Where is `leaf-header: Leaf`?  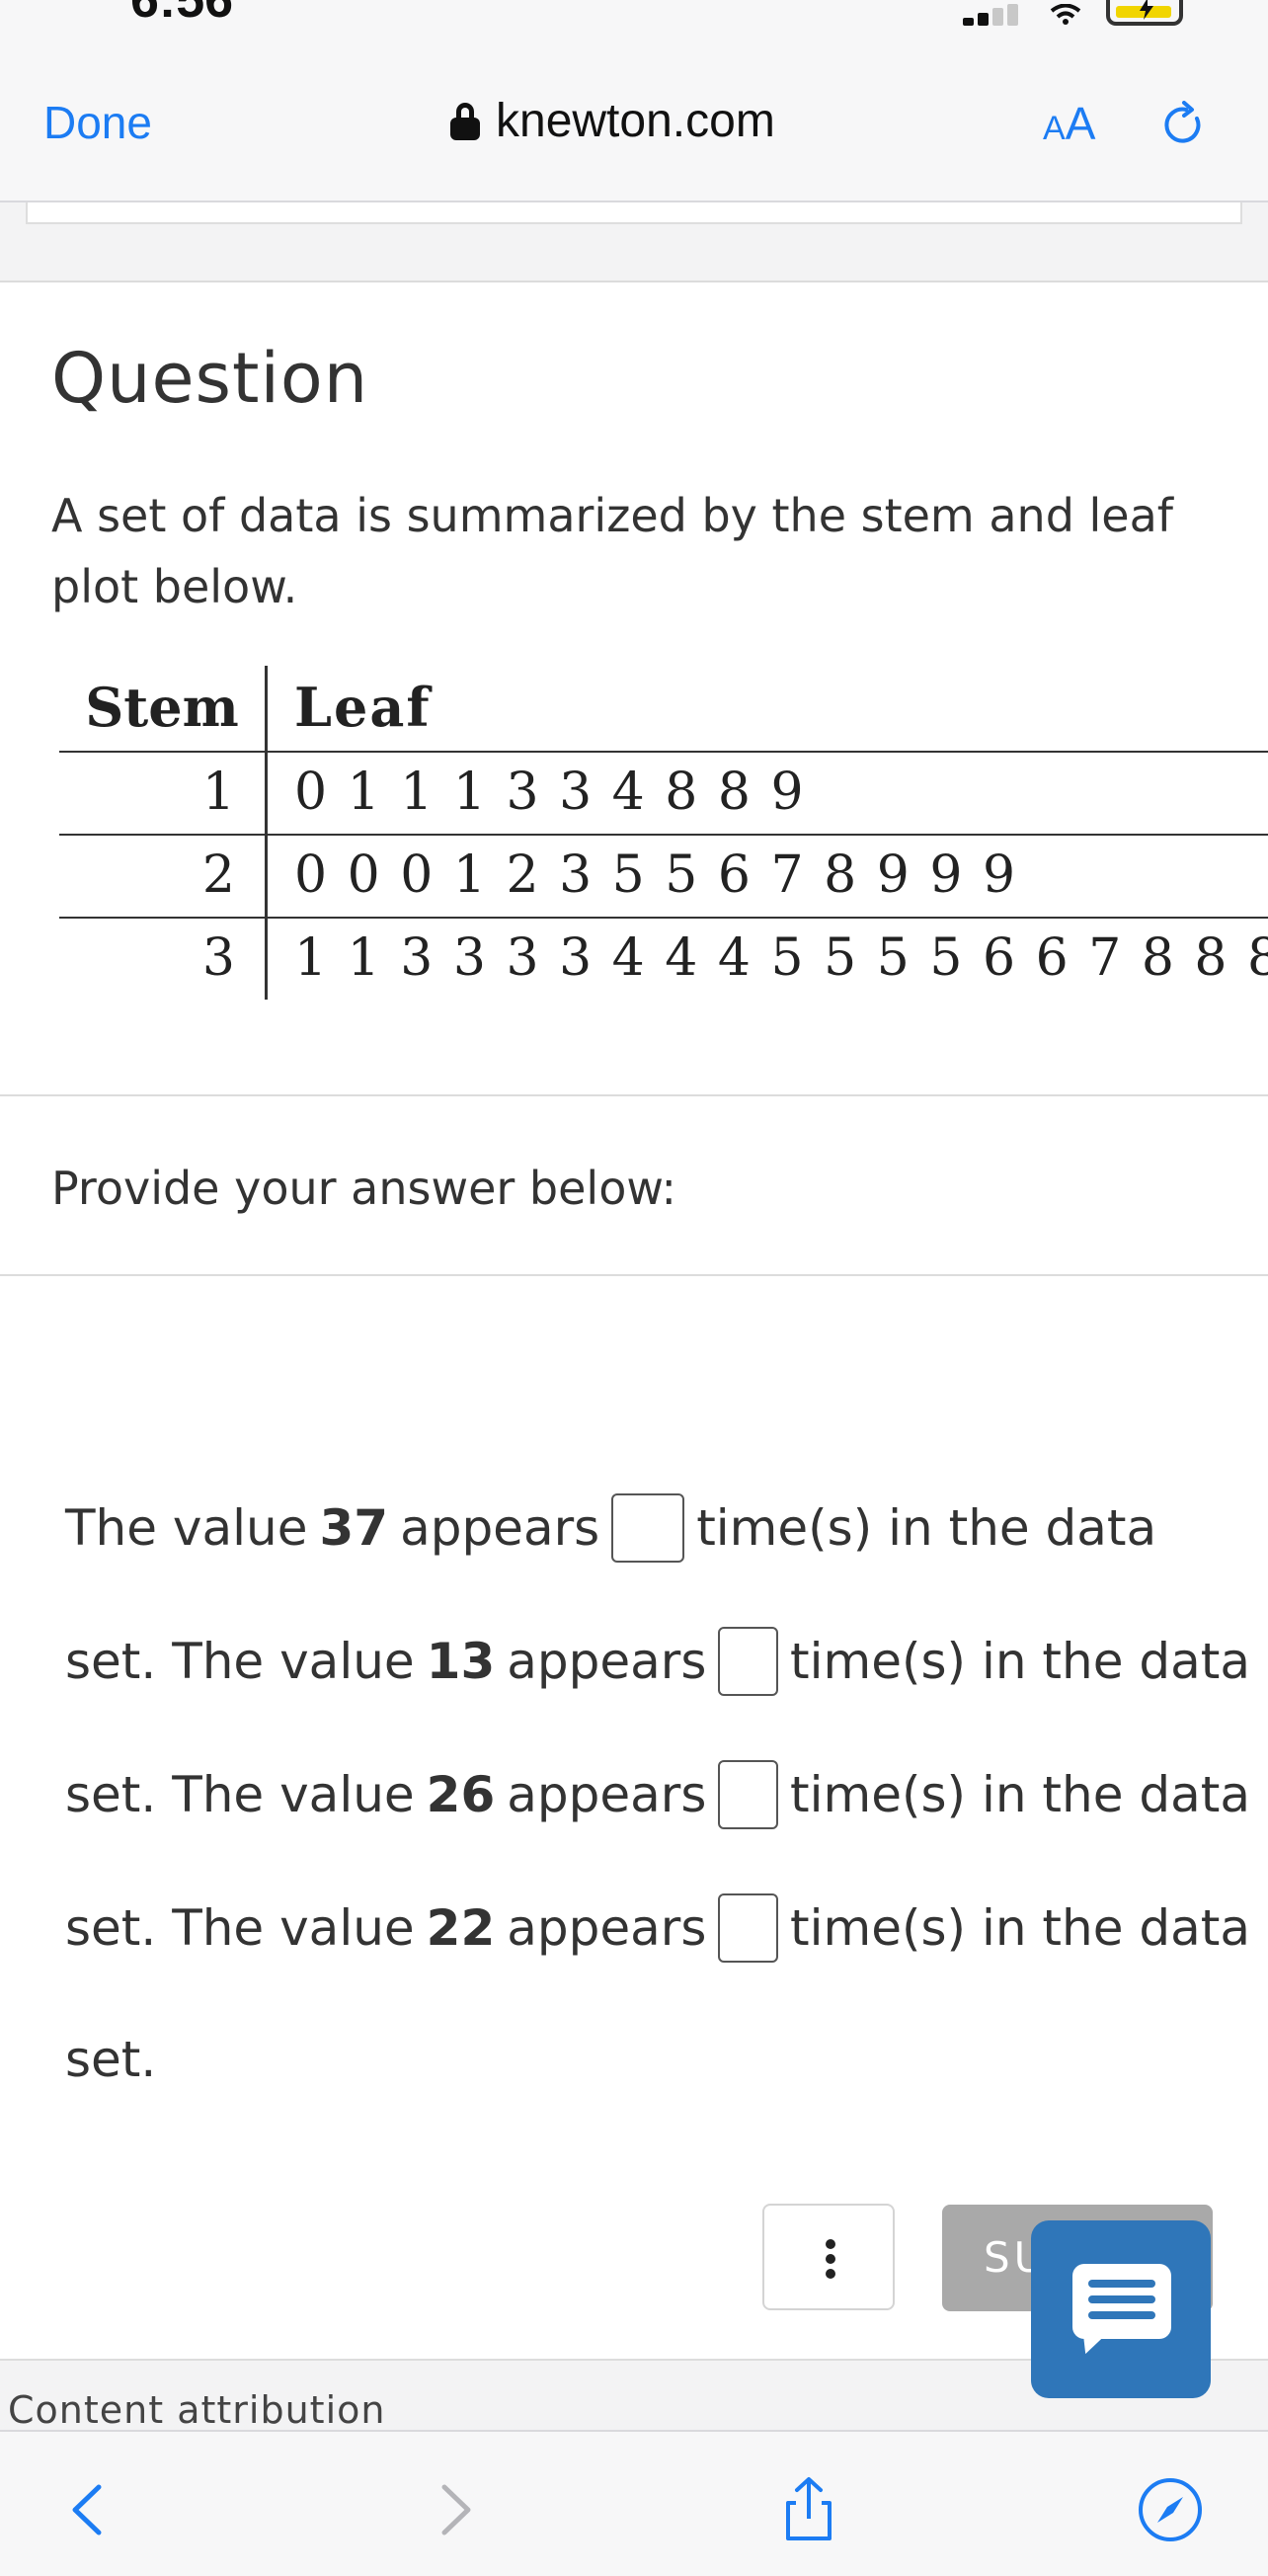 leaf-header: Leaf is located at coordinates (363, 707).